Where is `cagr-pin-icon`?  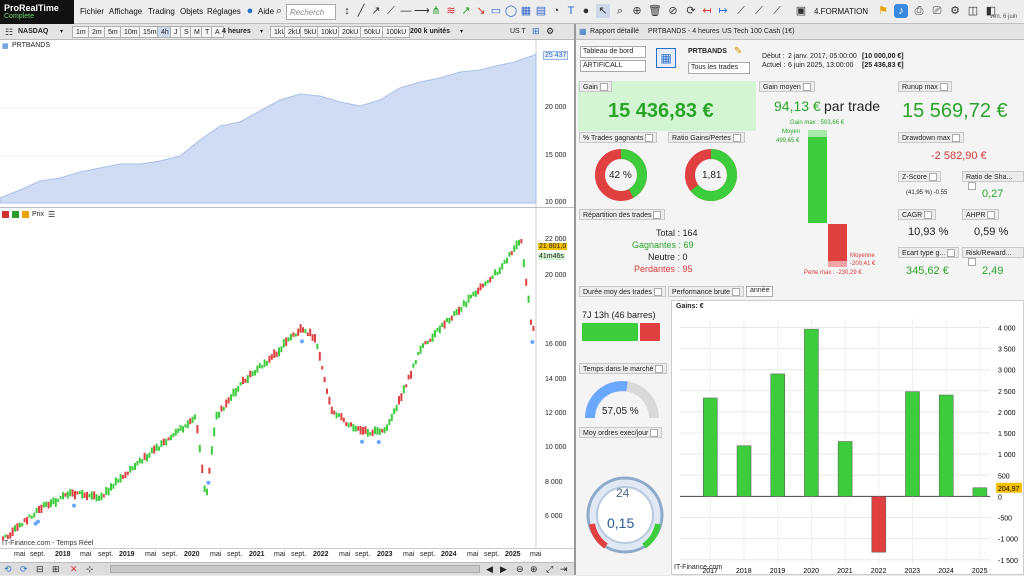 cagr-pin-icon is located at coordinates (928, 215).